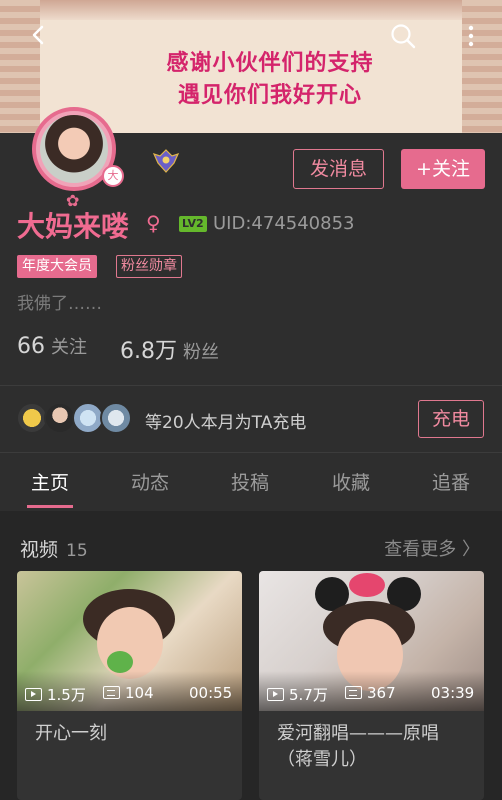 This screenshot has width=502, height=800. I want to click on arrow-left-icon, so click(38, 35).